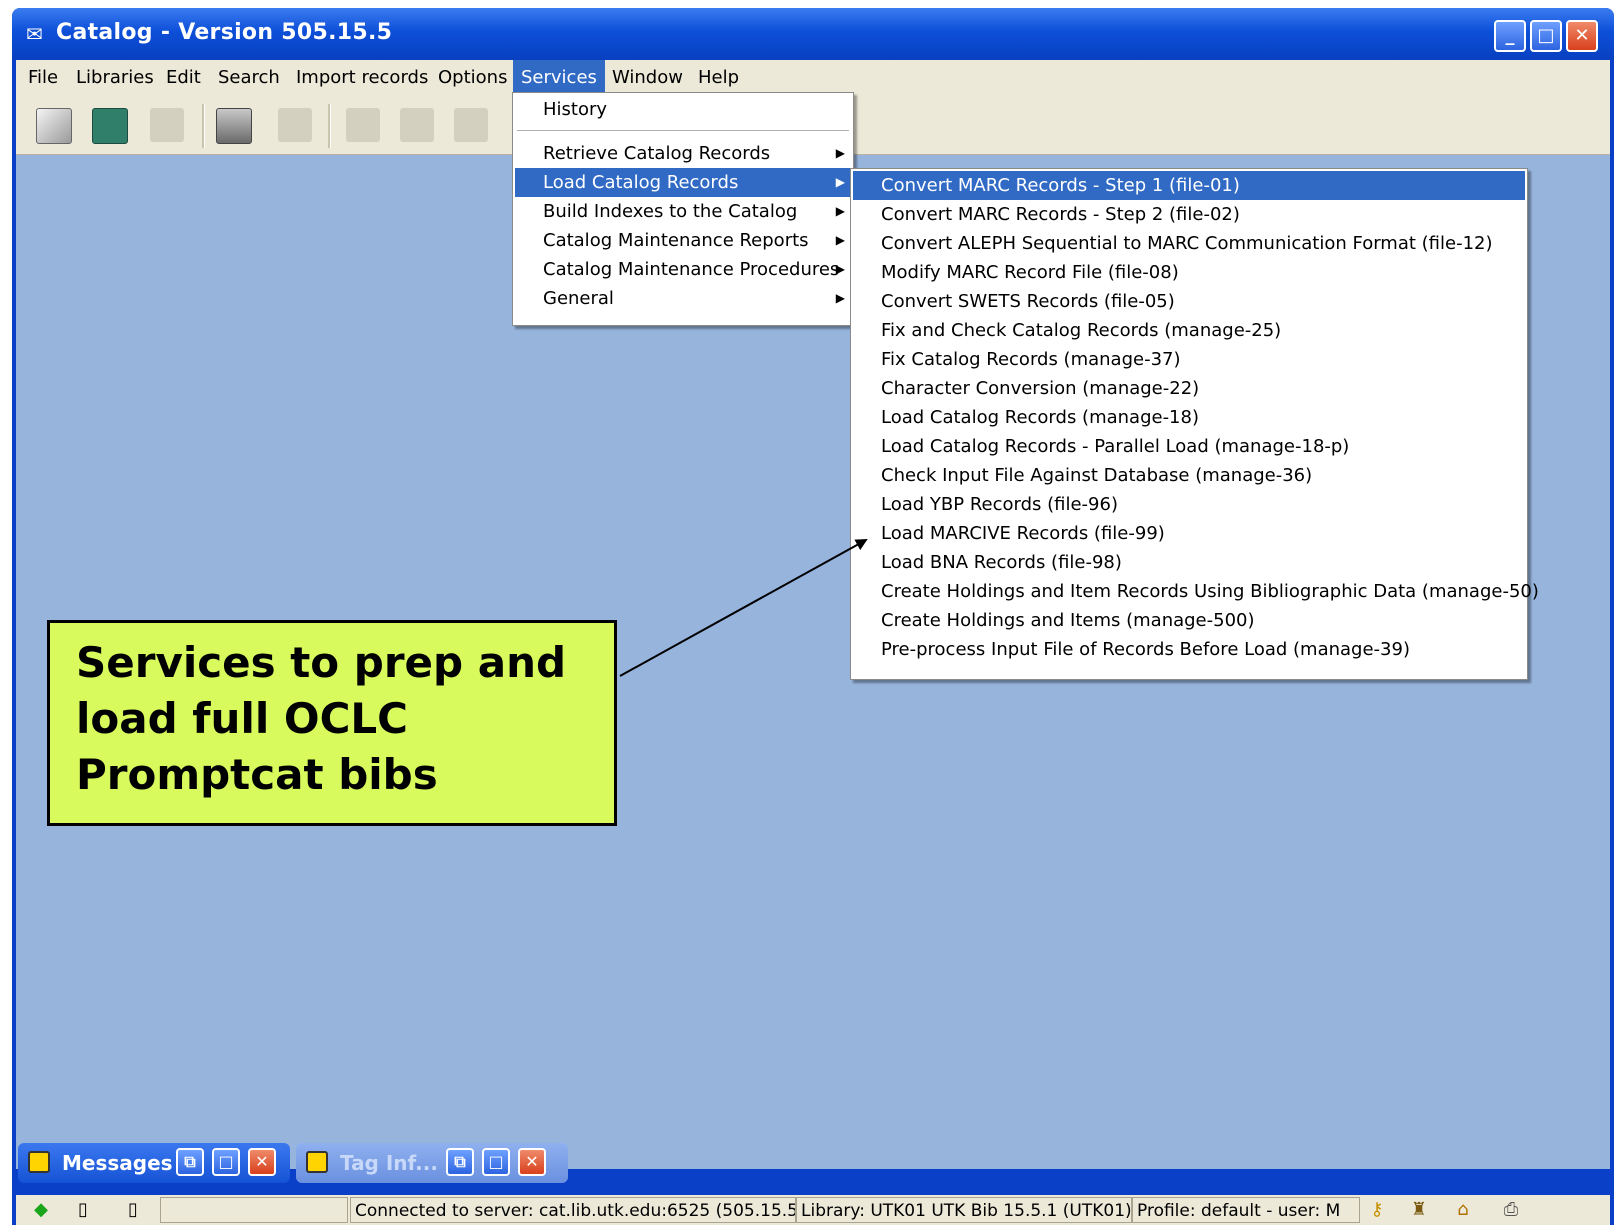 This screenshot has height=1225, width=1614. Describe the element at coordinates (743, 608) in the screenshot. I see `annotation-arrow` at that location.